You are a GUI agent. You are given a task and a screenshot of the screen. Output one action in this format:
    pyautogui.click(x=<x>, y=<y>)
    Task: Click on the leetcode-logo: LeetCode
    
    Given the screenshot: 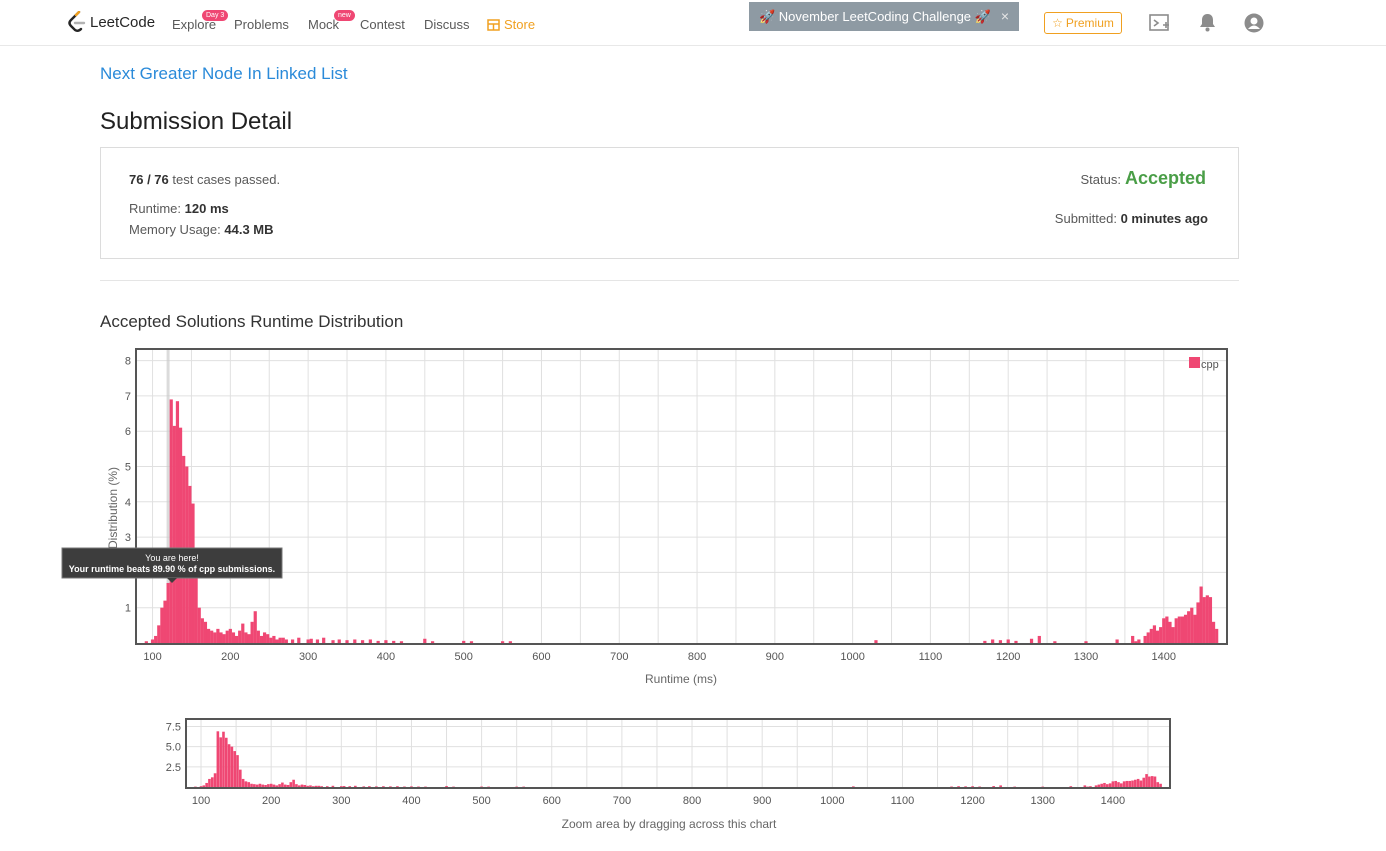 What is the action you would take?
    pyautogui.click(x=111, y=22)
    